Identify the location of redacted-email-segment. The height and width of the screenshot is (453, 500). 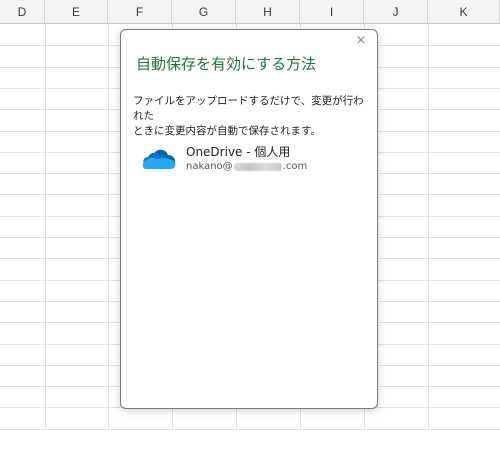
(257, 166).